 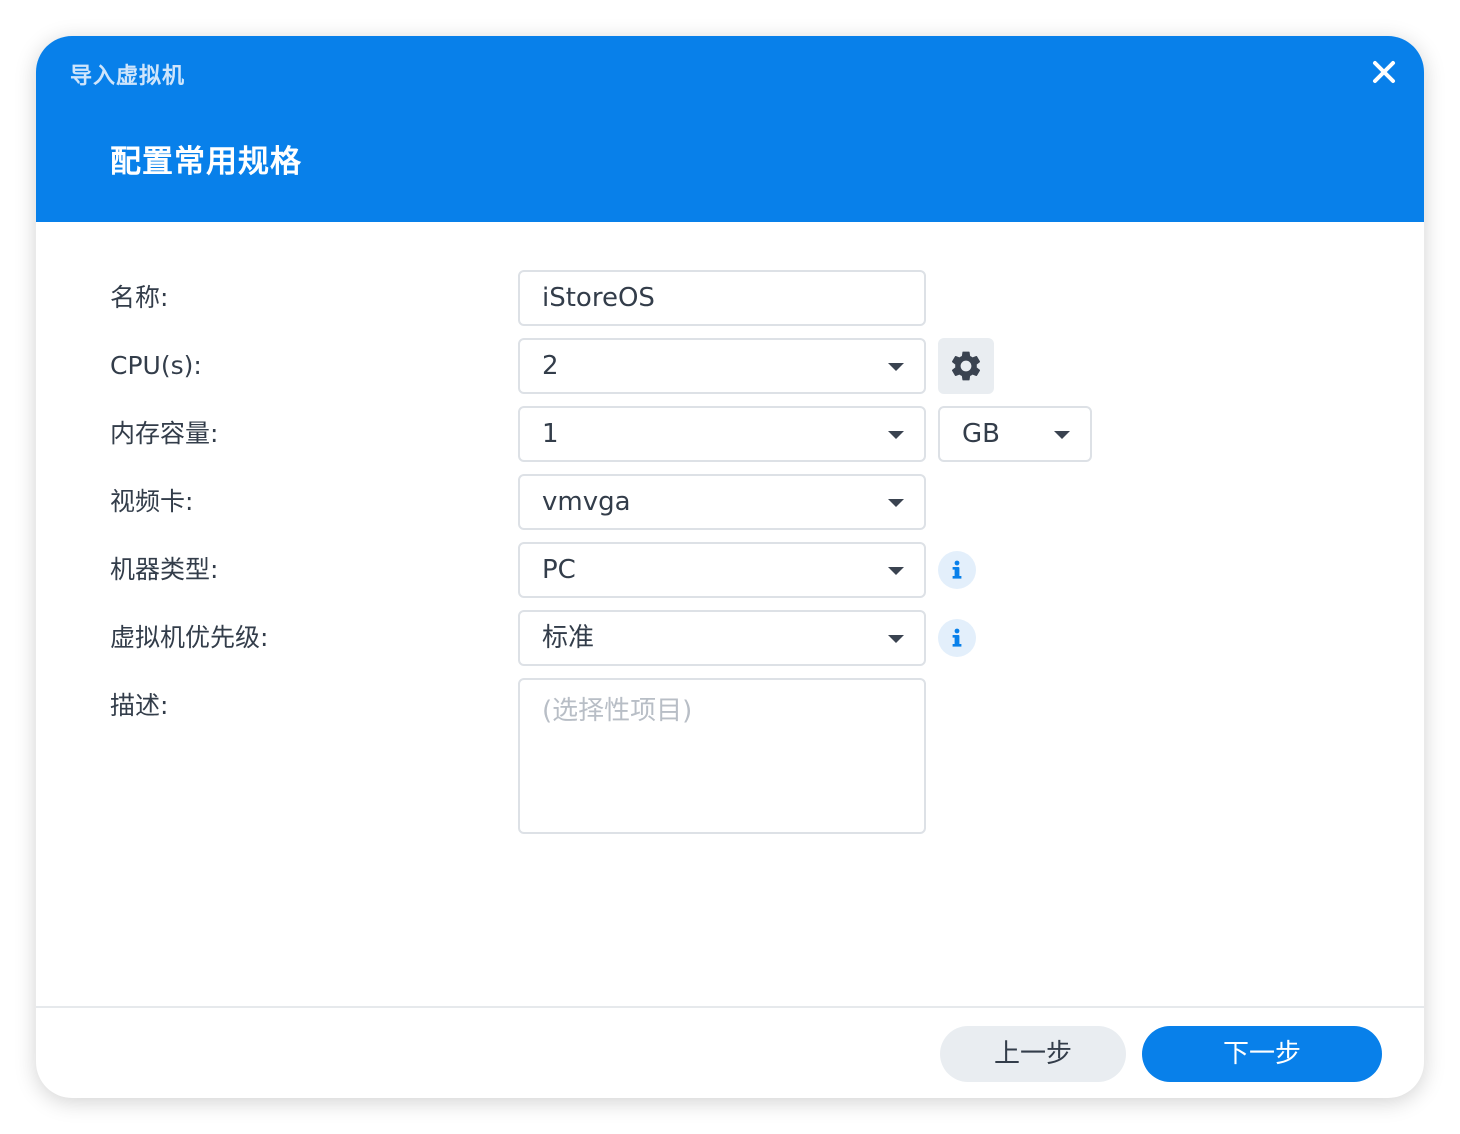 I want to click on video-card-label: 视频卡:, so click(x=152, y=501).